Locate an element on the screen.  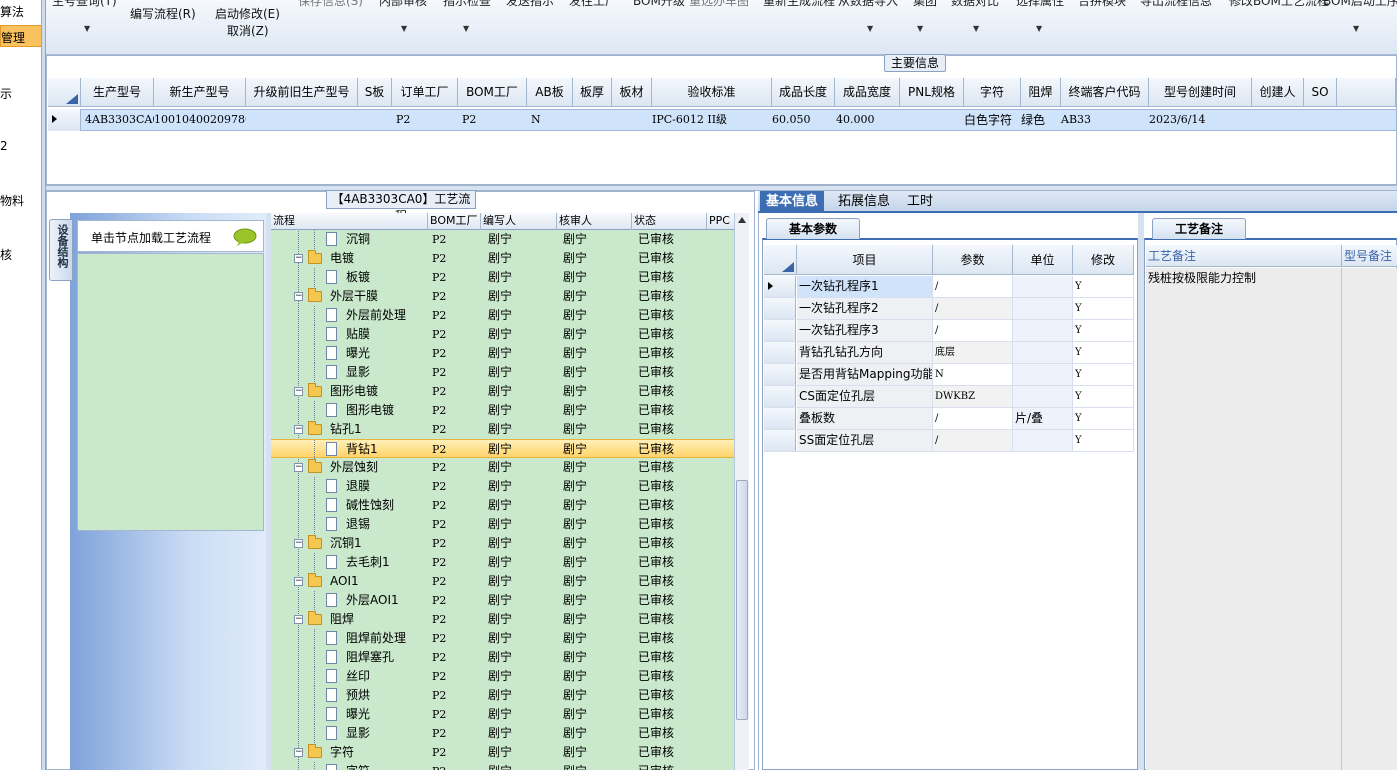
nav-item-2: 示 is located at coordinates (6, 93).